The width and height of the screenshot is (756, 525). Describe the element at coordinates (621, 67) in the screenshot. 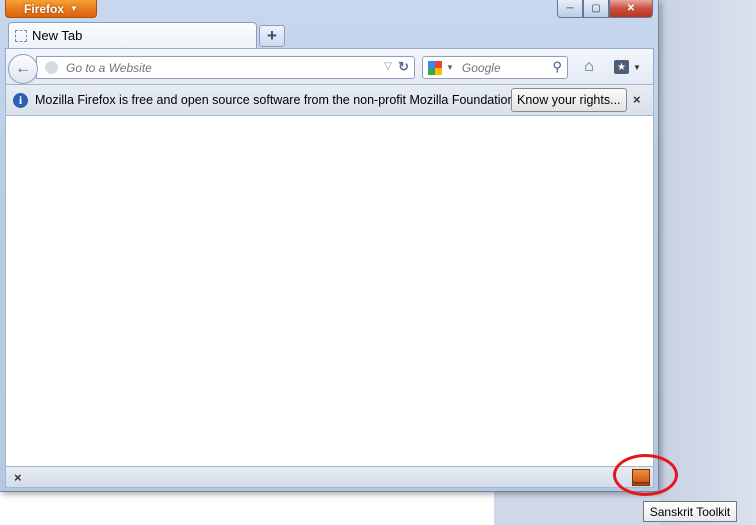

I see `bookmarks-icon: ★` at that location.